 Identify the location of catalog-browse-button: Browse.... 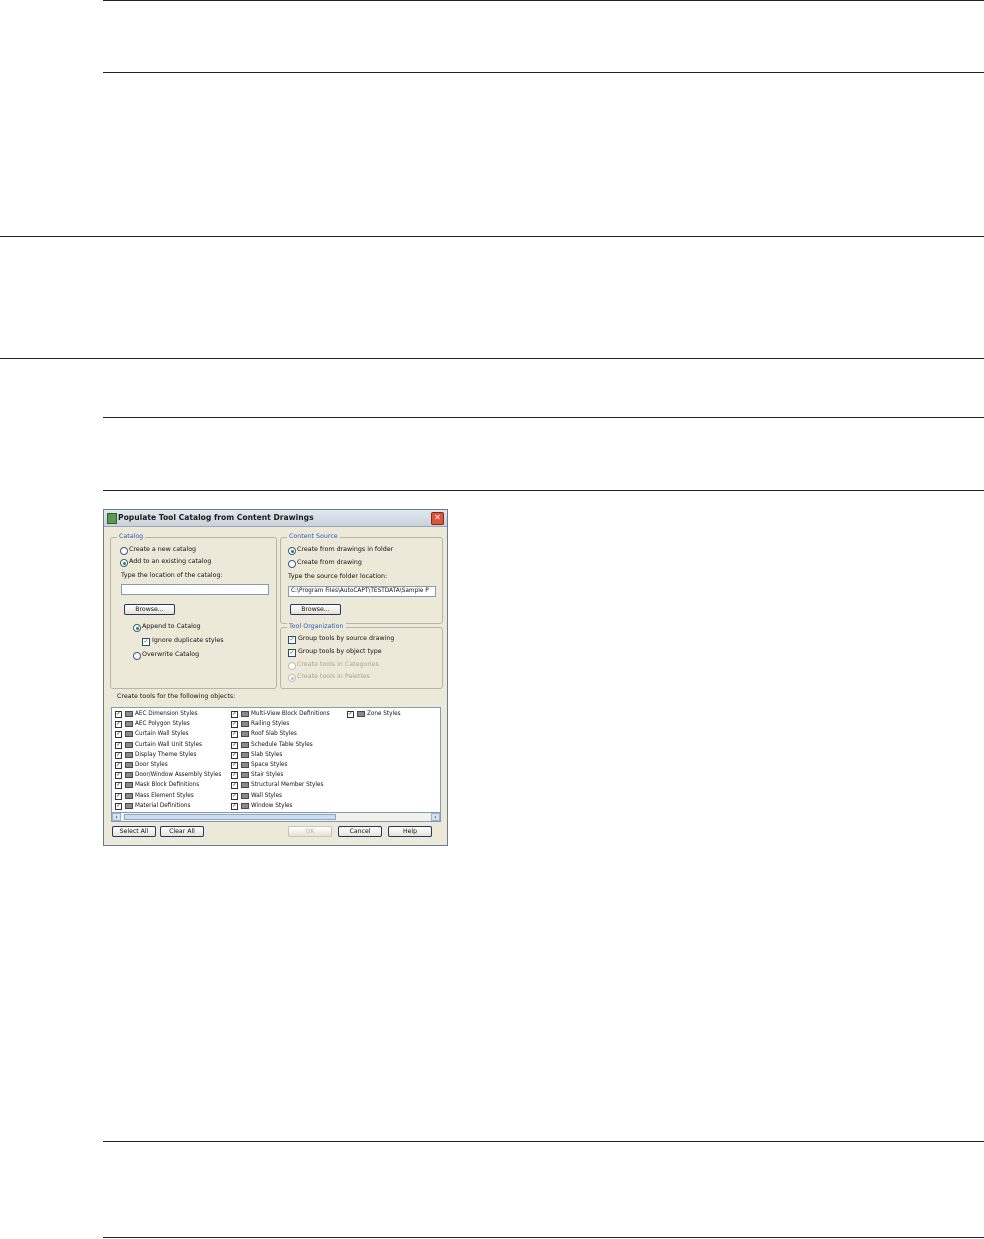
(149, 609).